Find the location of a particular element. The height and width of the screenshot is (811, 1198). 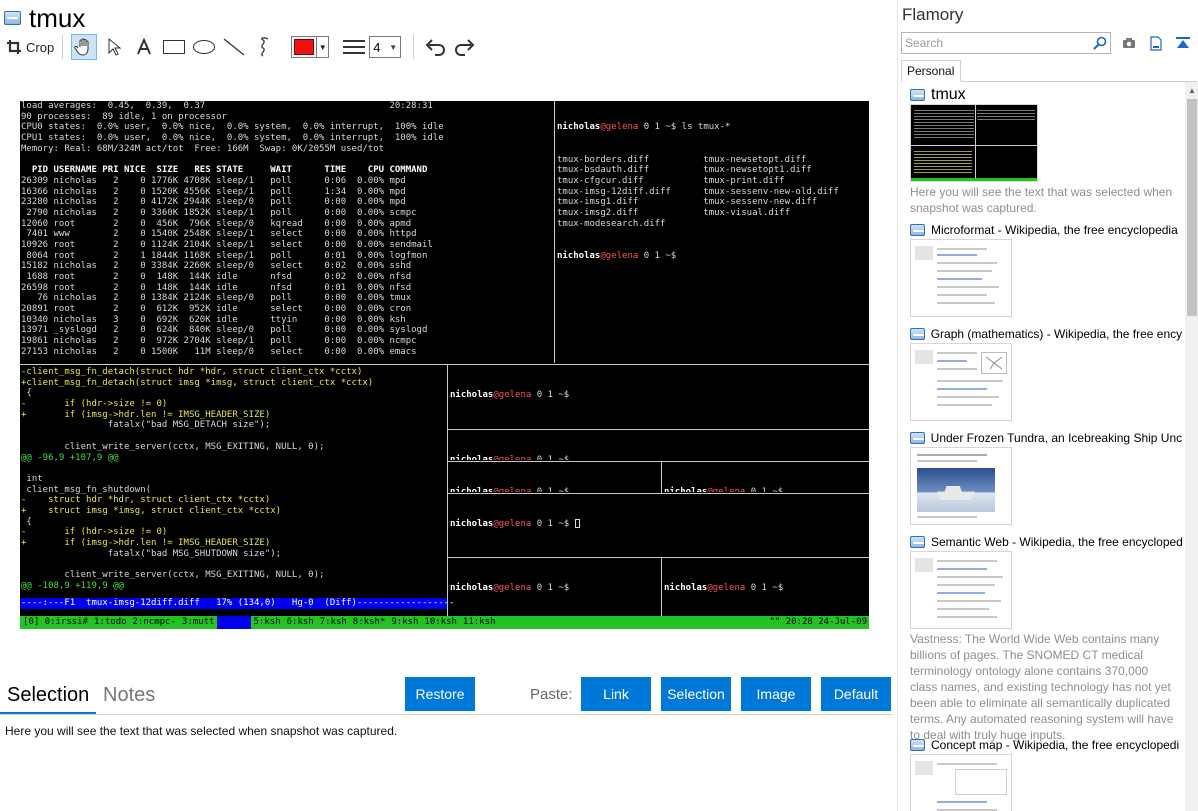

tab-notes: Notes is located at coordinates (129, 695).